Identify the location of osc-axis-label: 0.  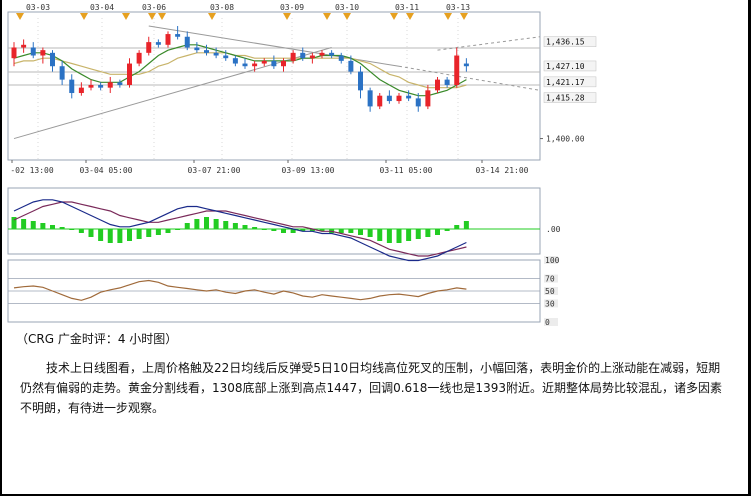
(547, 322).